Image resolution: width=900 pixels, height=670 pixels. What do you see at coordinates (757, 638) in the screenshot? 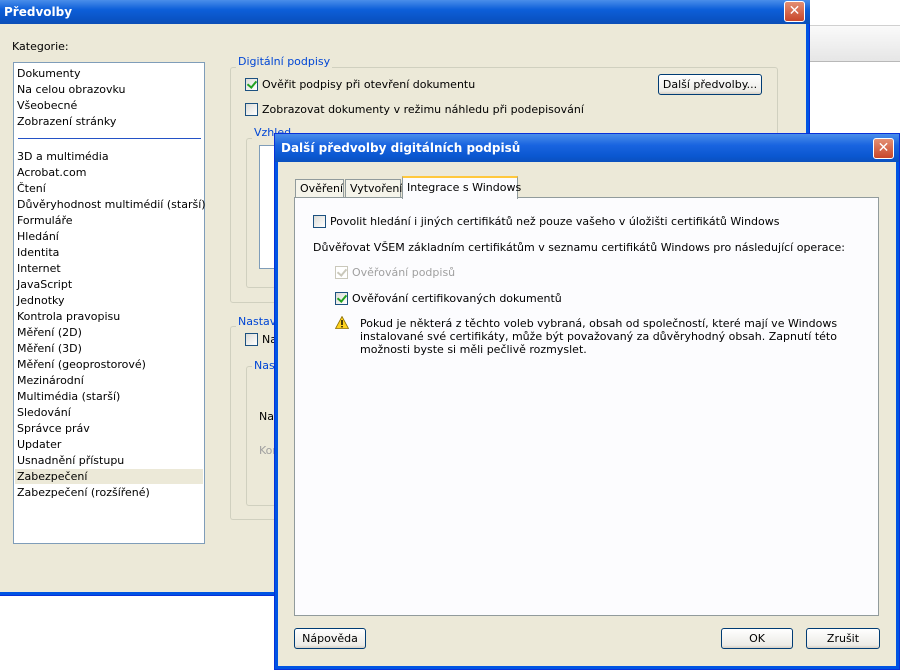
I see `ok-button: OK` at bounding box center [757, 638].